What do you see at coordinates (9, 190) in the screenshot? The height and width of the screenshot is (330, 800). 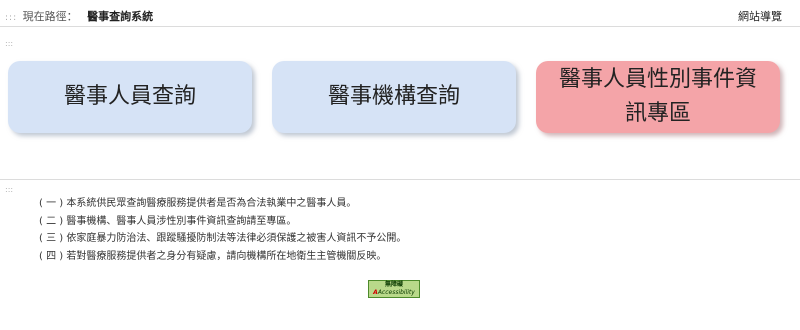 I see `footer-accesskey: :::` at bounding box center [9, 190].